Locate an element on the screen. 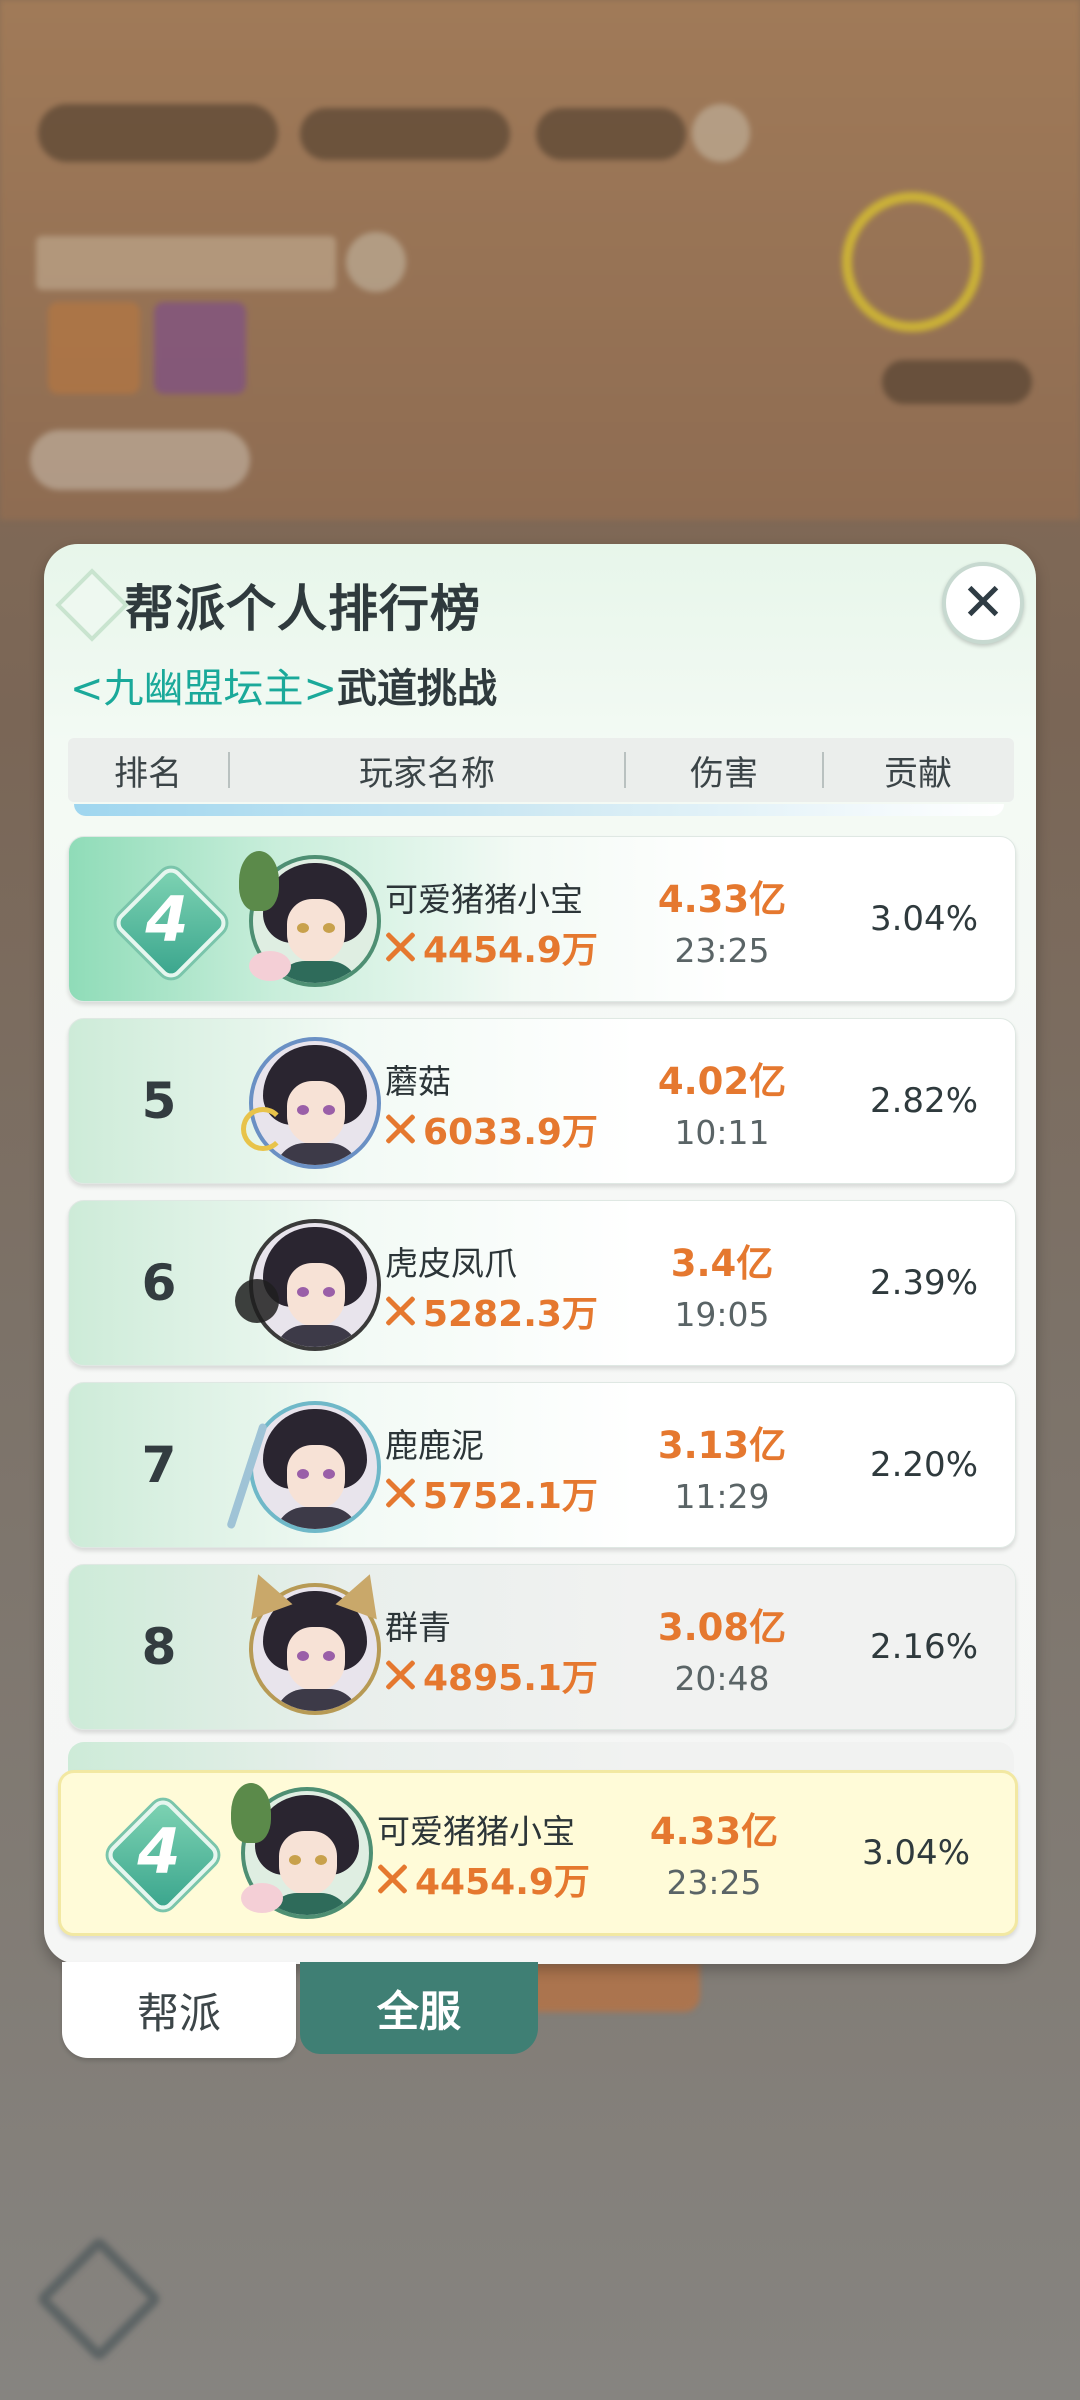 Image resolution: width=1080 pixels, height=2400 pixels. dialog-subtitle: <九幽盟坛主>武道挑战 is located at coordinates (283, 685).